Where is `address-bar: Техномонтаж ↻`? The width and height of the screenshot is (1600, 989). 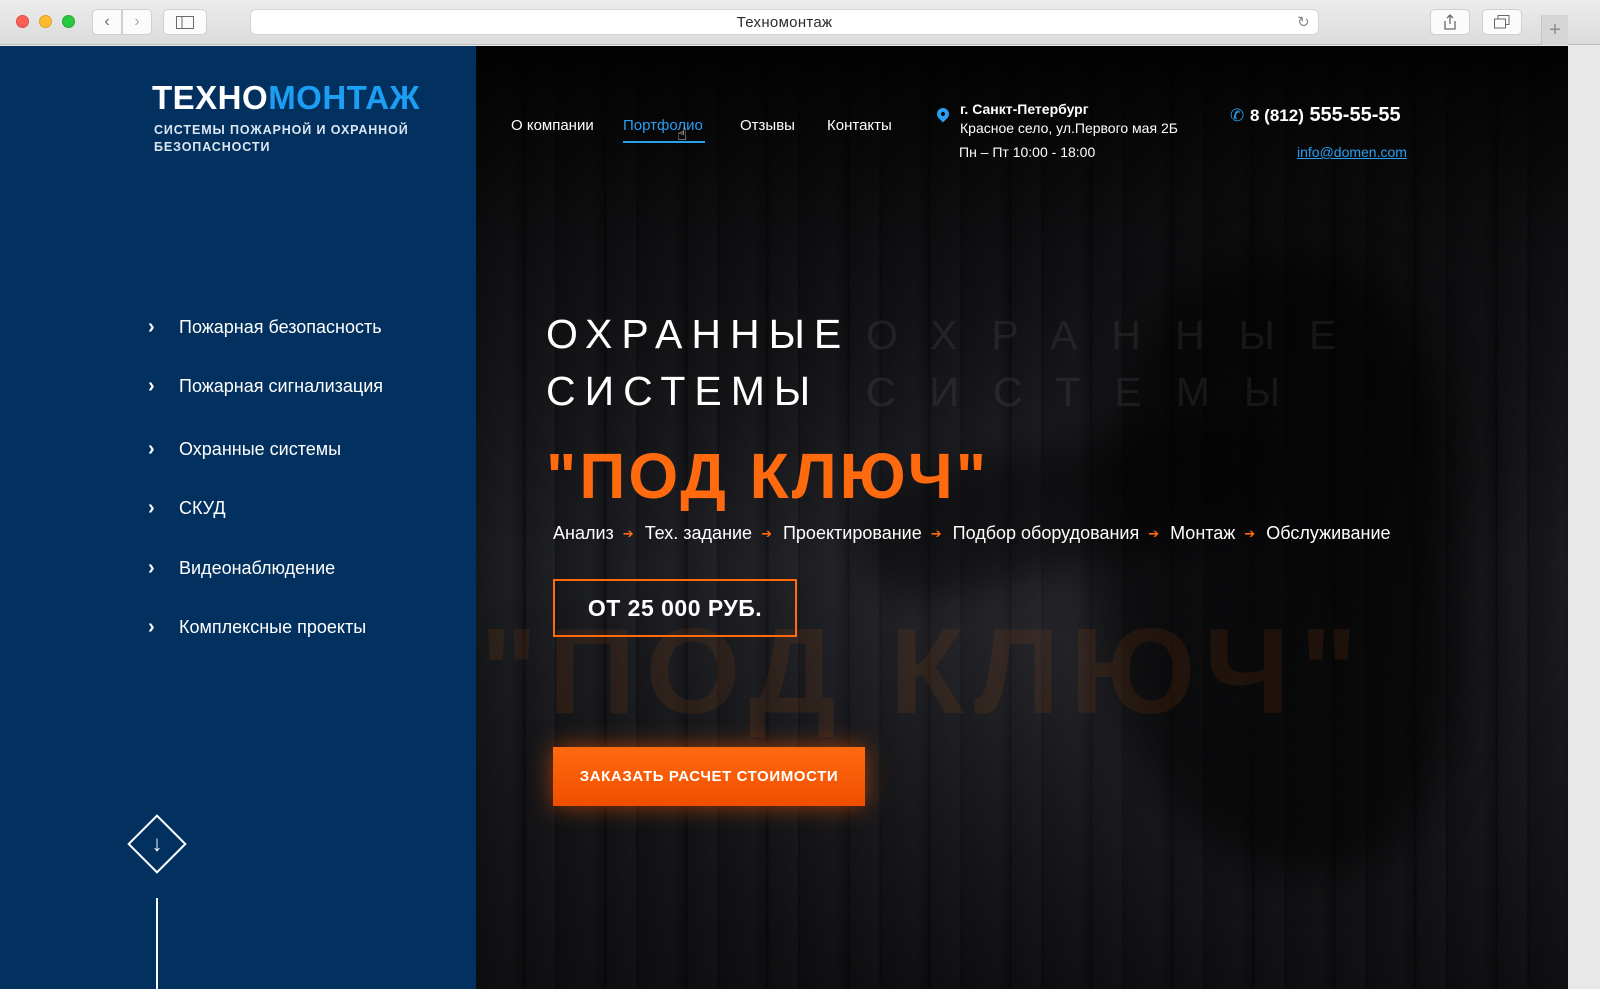
address-bar: Техномонтаж ↻ is located at coordinates (784, 22).